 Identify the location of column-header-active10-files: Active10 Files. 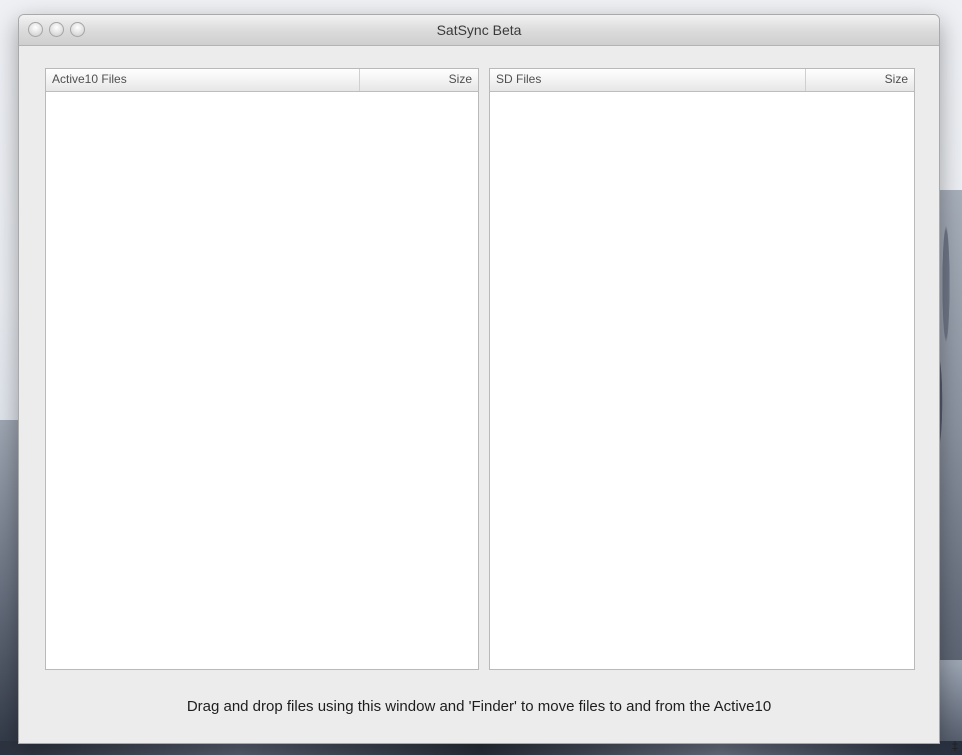
(203, 80).